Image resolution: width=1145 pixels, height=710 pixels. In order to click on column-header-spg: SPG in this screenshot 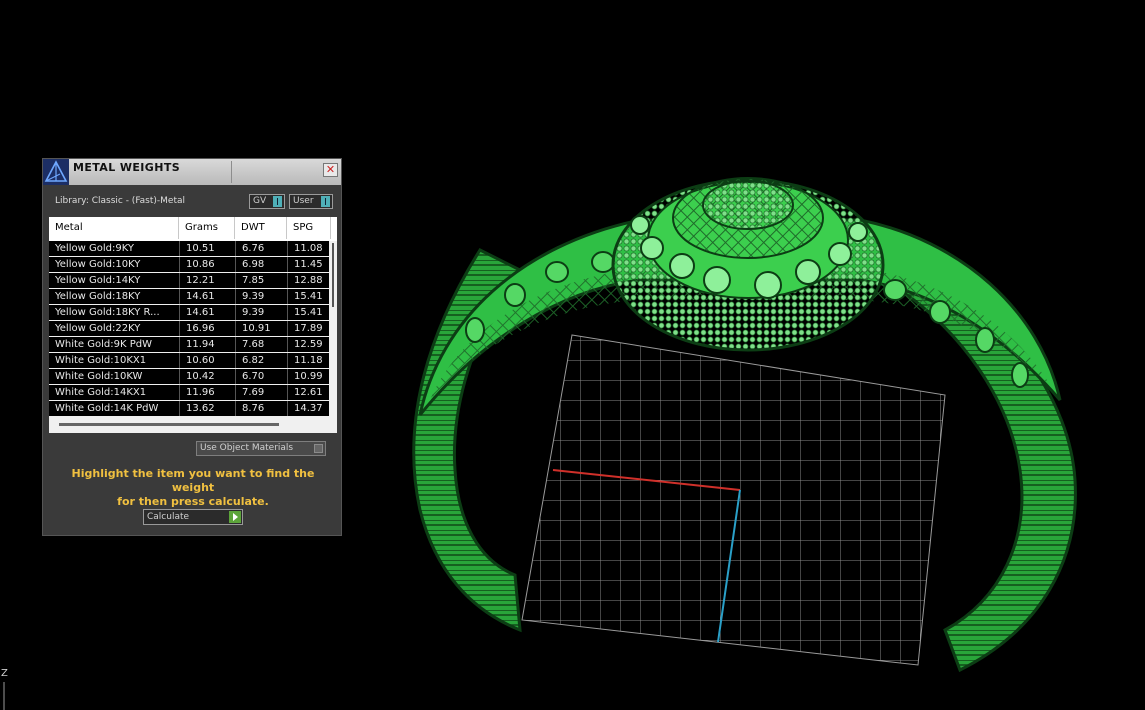, I will do `click(309, 228)`.